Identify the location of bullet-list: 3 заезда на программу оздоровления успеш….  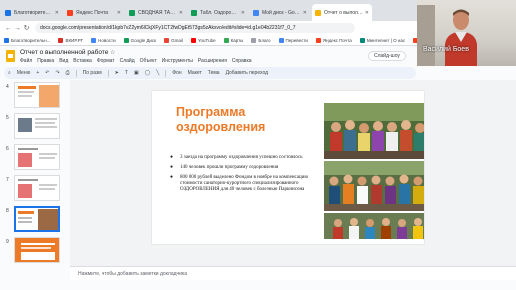
(246, 176).